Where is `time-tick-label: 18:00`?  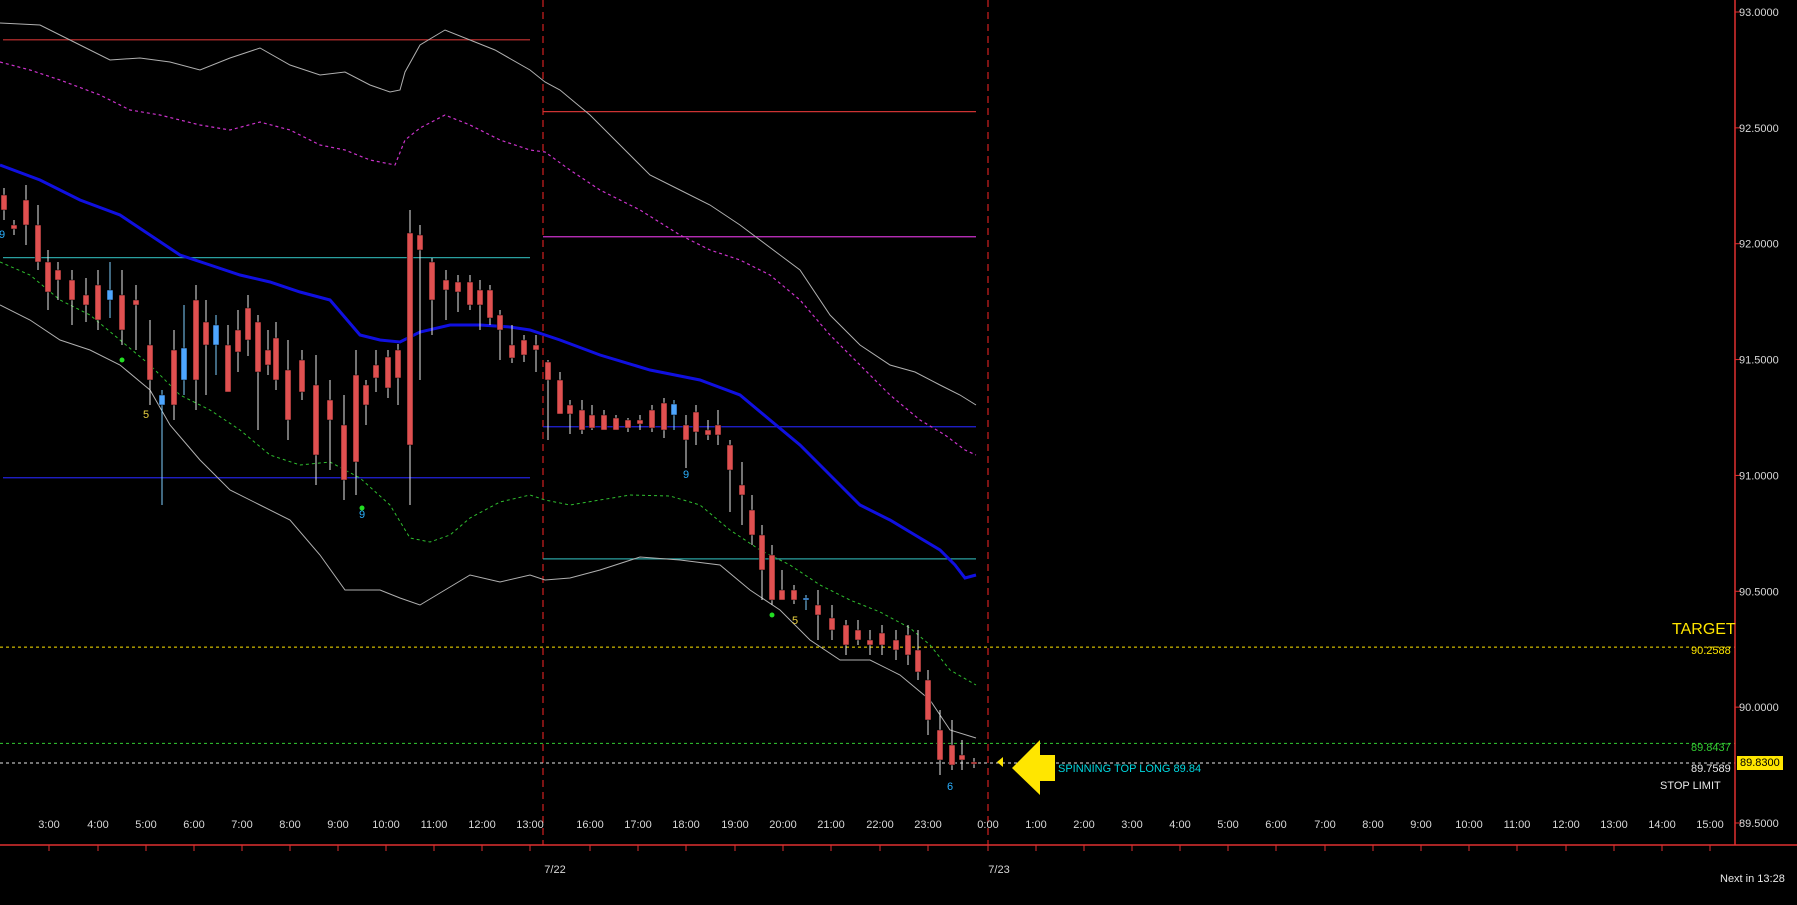
time-tick-label: 18:00 is located at coordinates (686, 825).